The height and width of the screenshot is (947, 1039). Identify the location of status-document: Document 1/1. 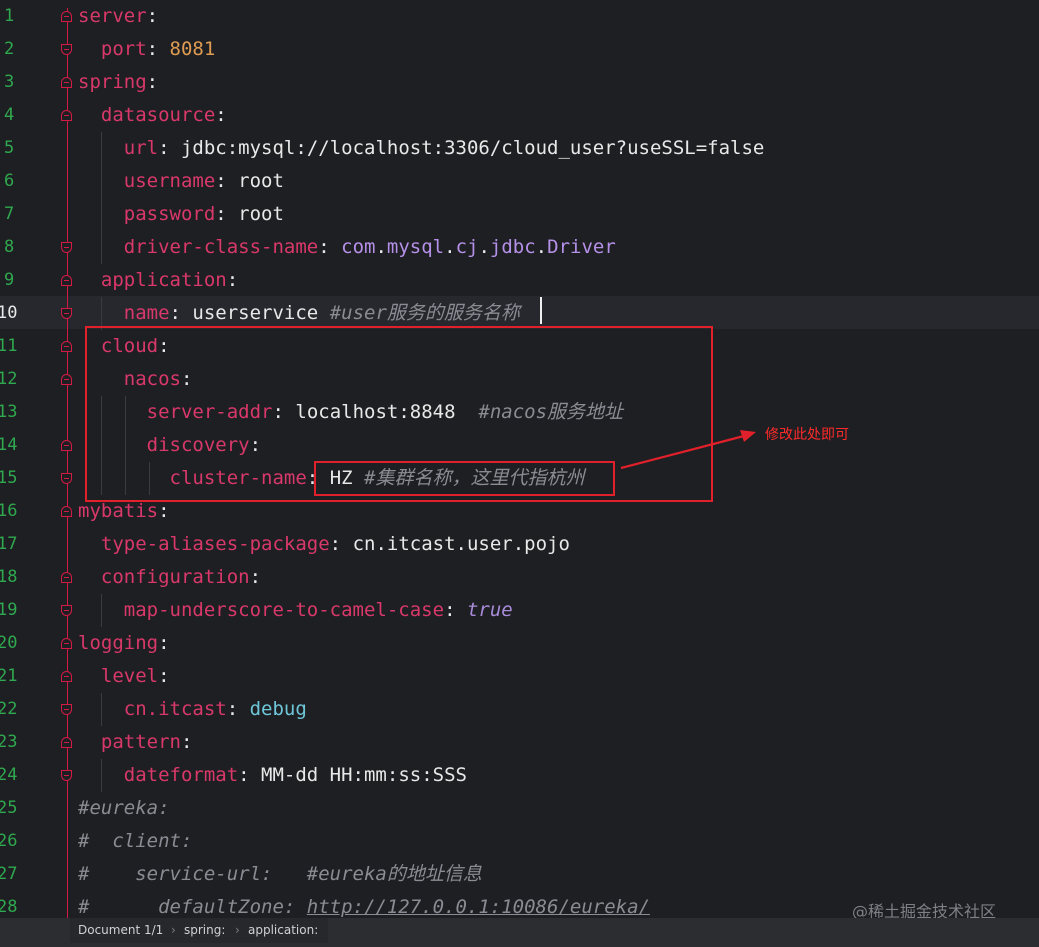
(120, 930).